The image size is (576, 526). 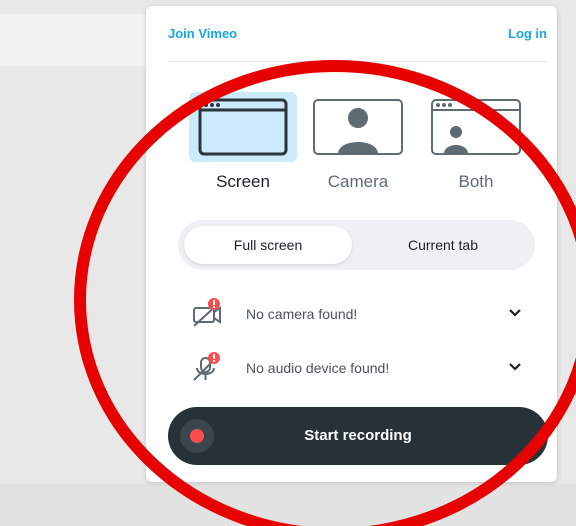 I want to click on camera-device-select: No camera found!, so click(x=356, y=313).